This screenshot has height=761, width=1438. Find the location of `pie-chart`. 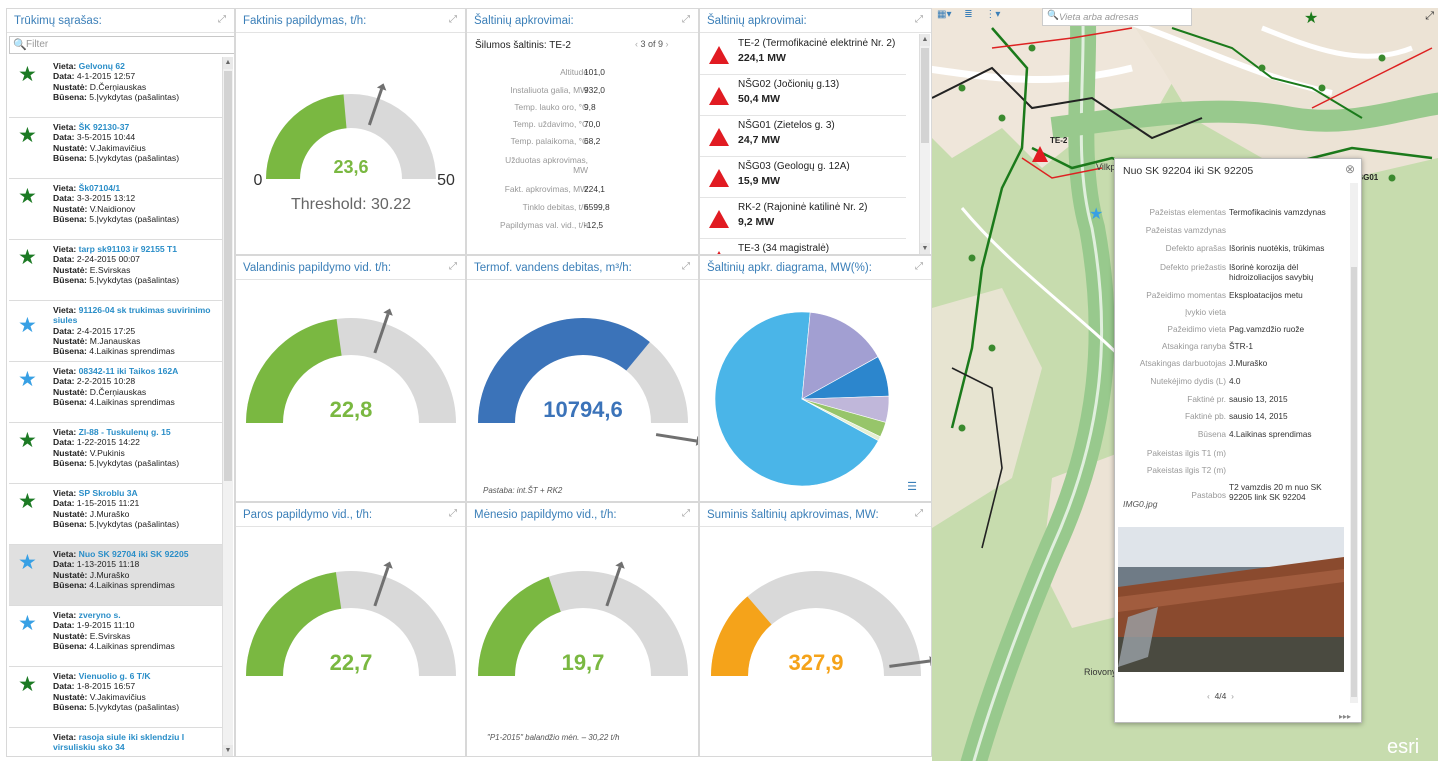

pie-chart is located at coordinates (802, 399).